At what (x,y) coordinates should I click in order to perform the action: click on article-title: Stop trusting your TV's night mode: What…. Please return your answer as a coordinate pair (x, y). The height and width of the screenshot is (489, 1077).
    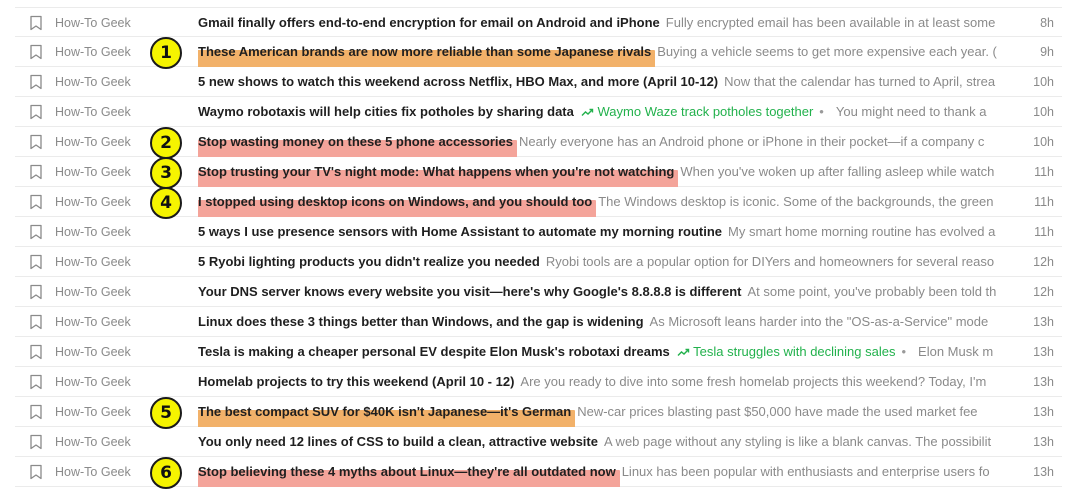
    Looking at the image, I should click on (438, 175).